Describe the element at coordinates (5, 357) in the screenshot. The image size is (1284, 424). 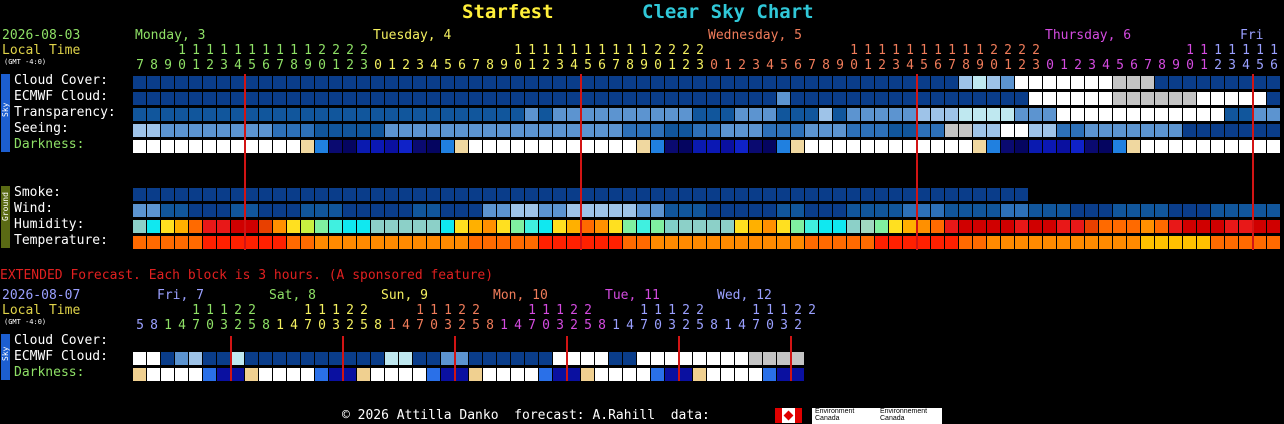
I see `ext-sky-tab: Sky` at that location.